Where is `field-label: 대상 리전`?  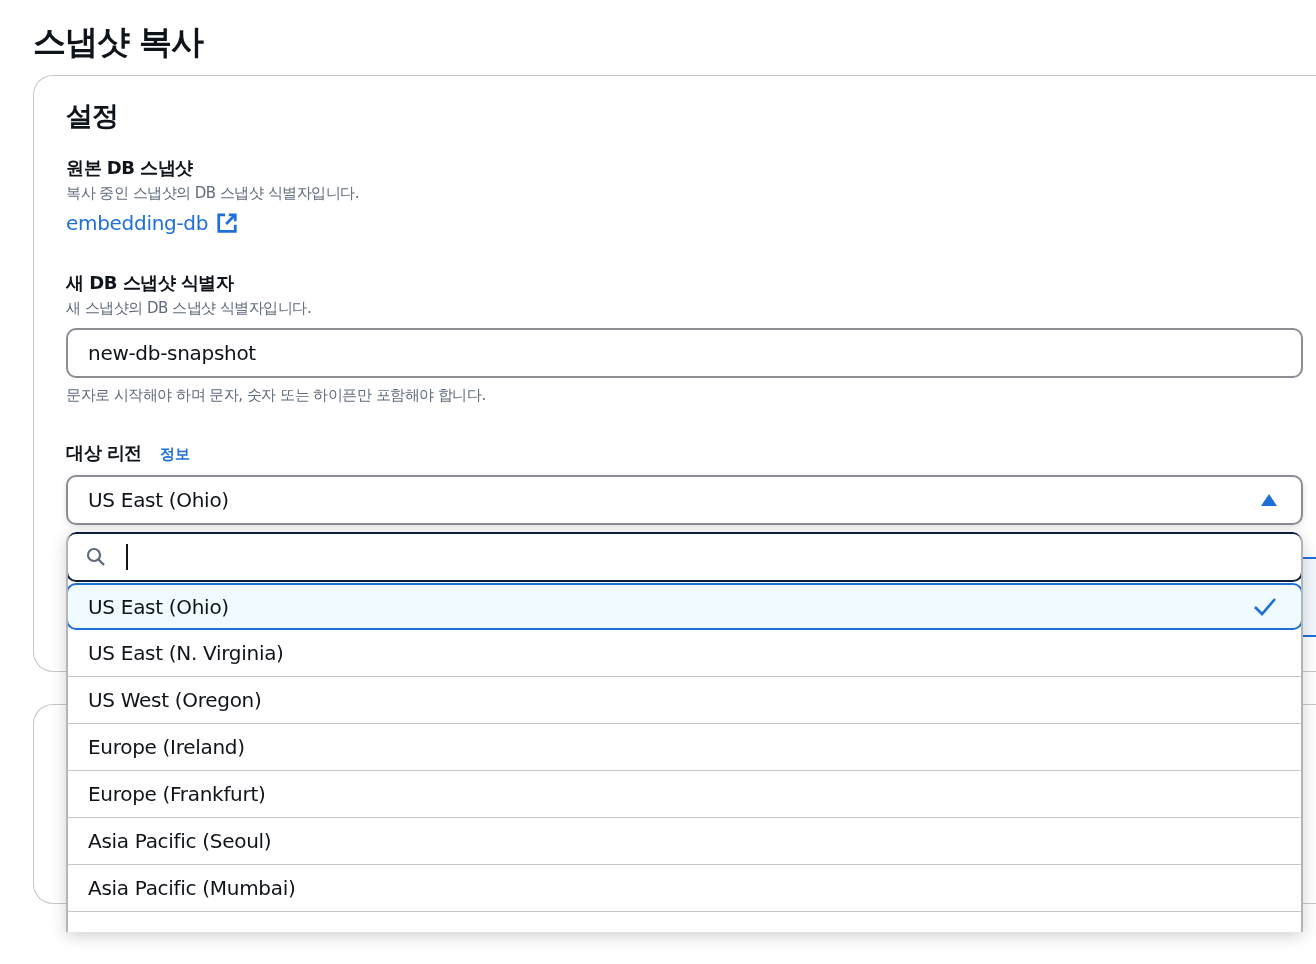
field-label: 대상 리전 is located at coordinates (104, 453).